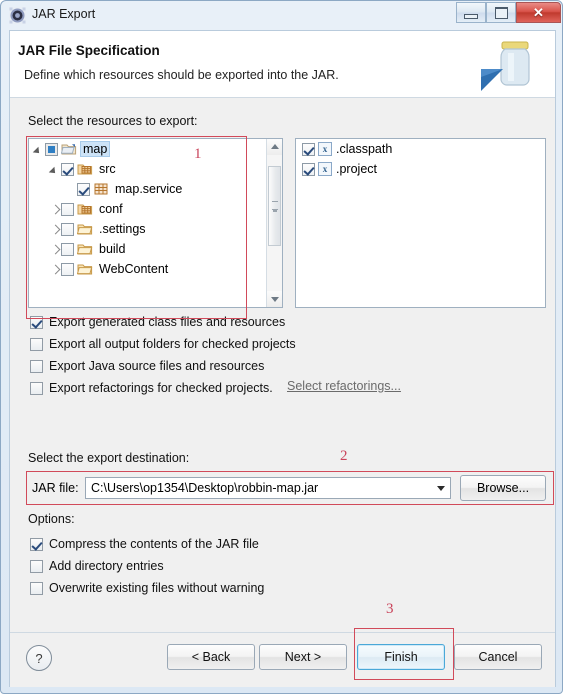 This screenshot has height=694, width=563. Describe the element at coordinates (55, 488) in the screenshot. I see `jar-file-label: JAR file:` at that location.